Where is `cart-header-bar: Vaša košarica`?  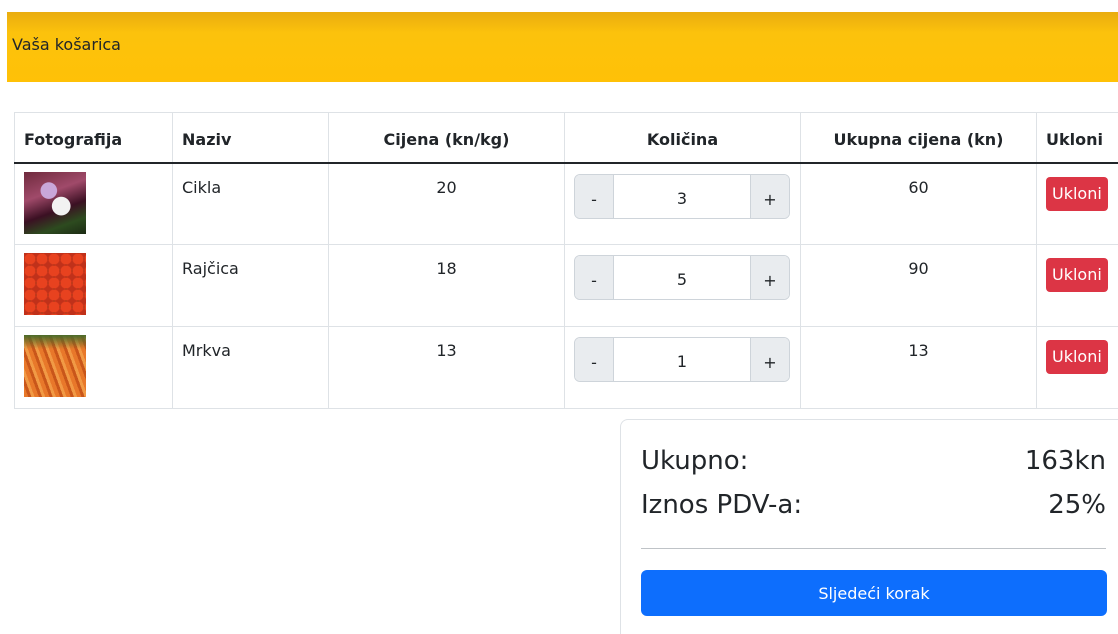
cart-header-bar: Vaša košarica is located at coordinates (562, 47).